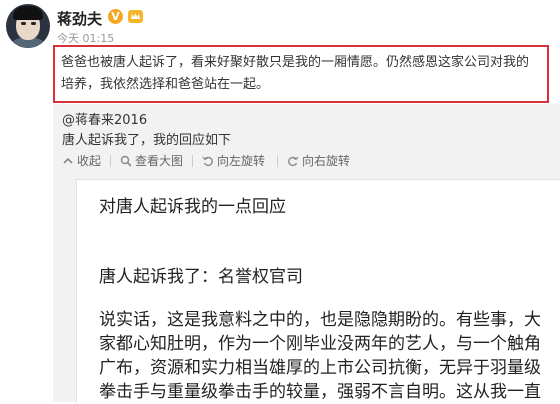 This screenshot has height=404, width=560. What do you see at coordinates (115, 16) in the screenshot?
I see `verified-badge-icon: V` at bounding box center [115, 16].